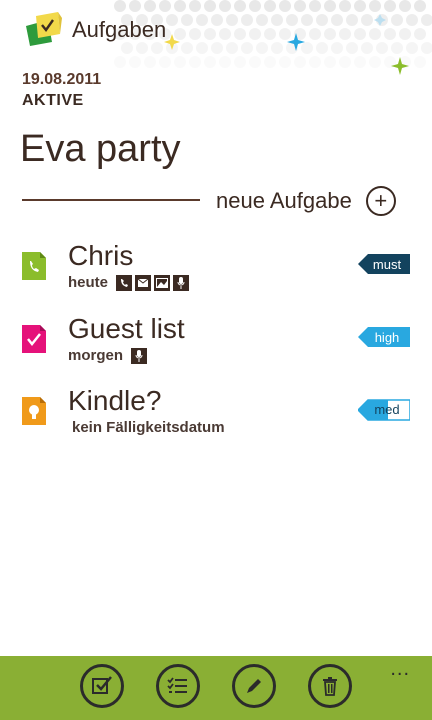 The image size is (432, 720). I want to click on plus-icon: +, so click(380, 201).